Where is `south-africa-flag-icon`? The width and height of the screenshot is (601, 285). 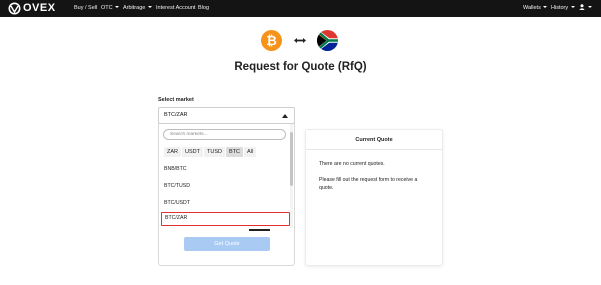 south-africa-flag-icon is located at coordinates (327, 40).